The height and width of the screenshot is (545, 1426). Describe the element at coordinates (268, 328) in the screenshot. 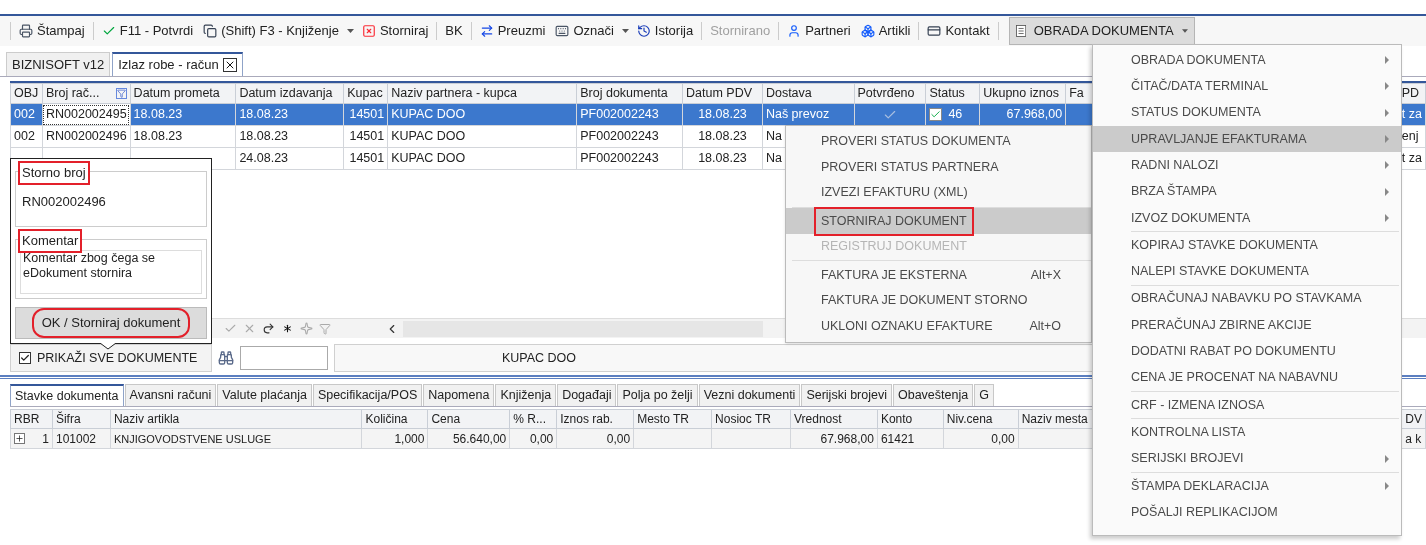

I see `redo-icon` at that location.